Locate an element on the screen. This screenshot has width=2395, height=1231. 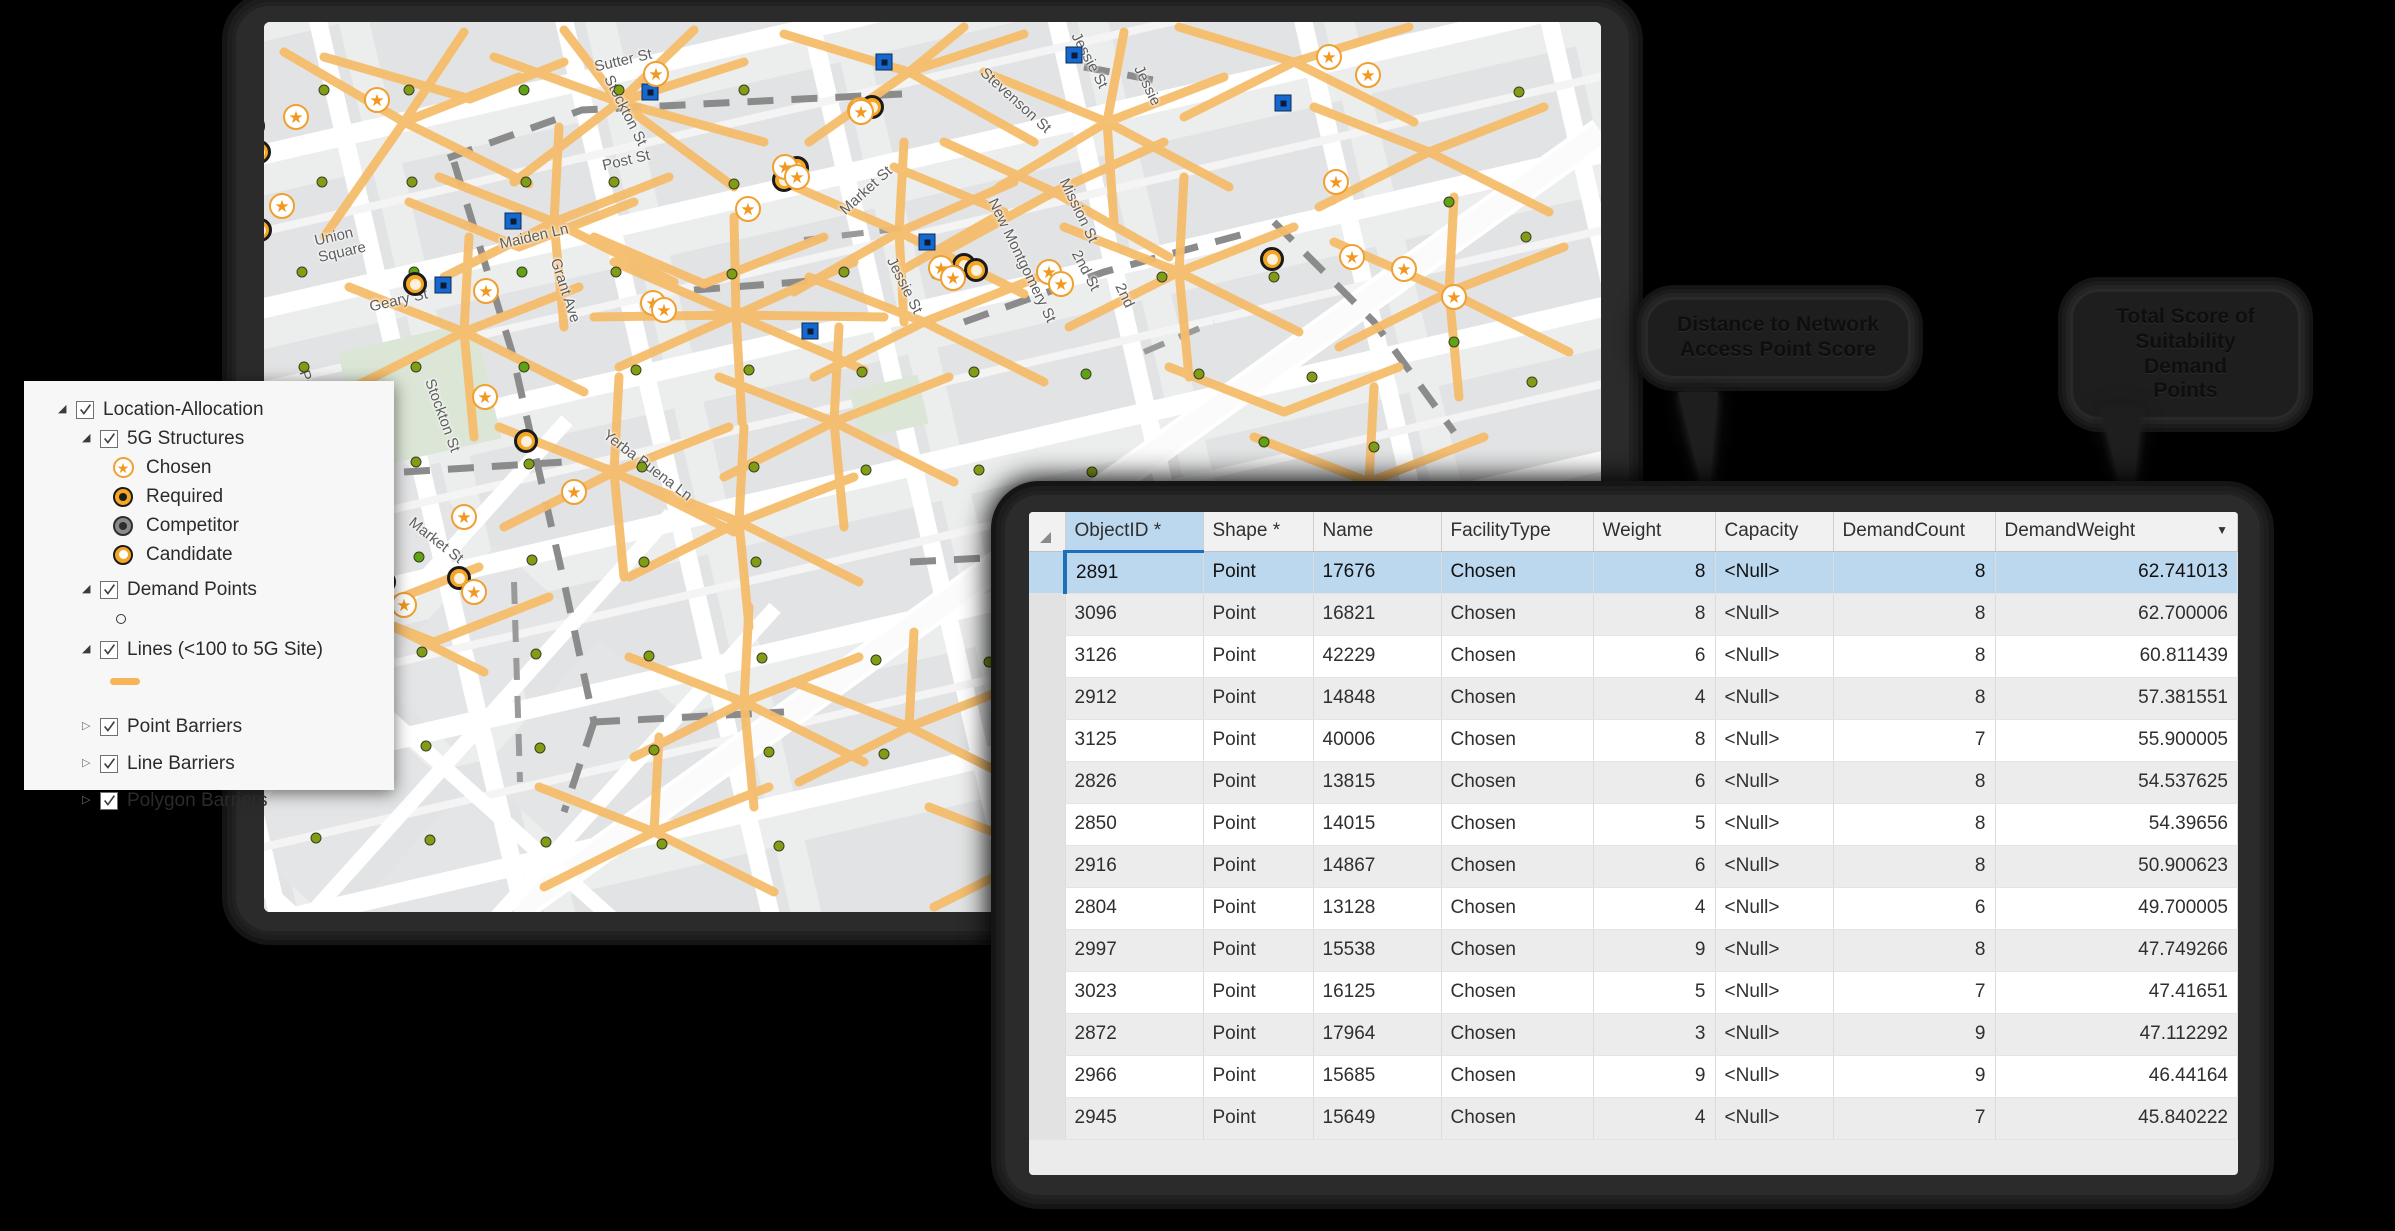
cell-demandcount: 7 is located at coordinates (1914, 992).